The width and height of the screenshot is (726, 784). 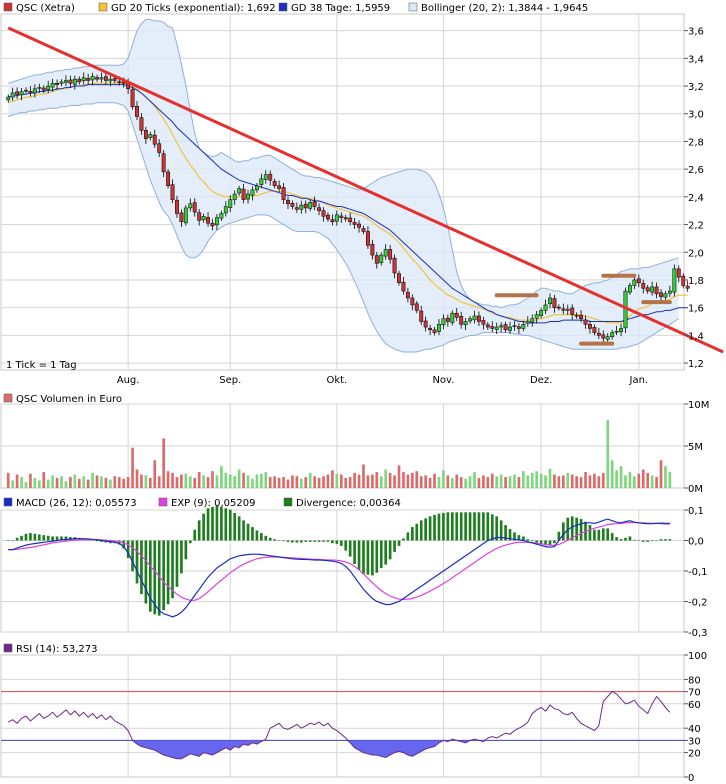 What do you see at coordinates (698, 633) in the screenshot?
I see `macd-tick-label: -0,3` at bounding box center [698, 633].